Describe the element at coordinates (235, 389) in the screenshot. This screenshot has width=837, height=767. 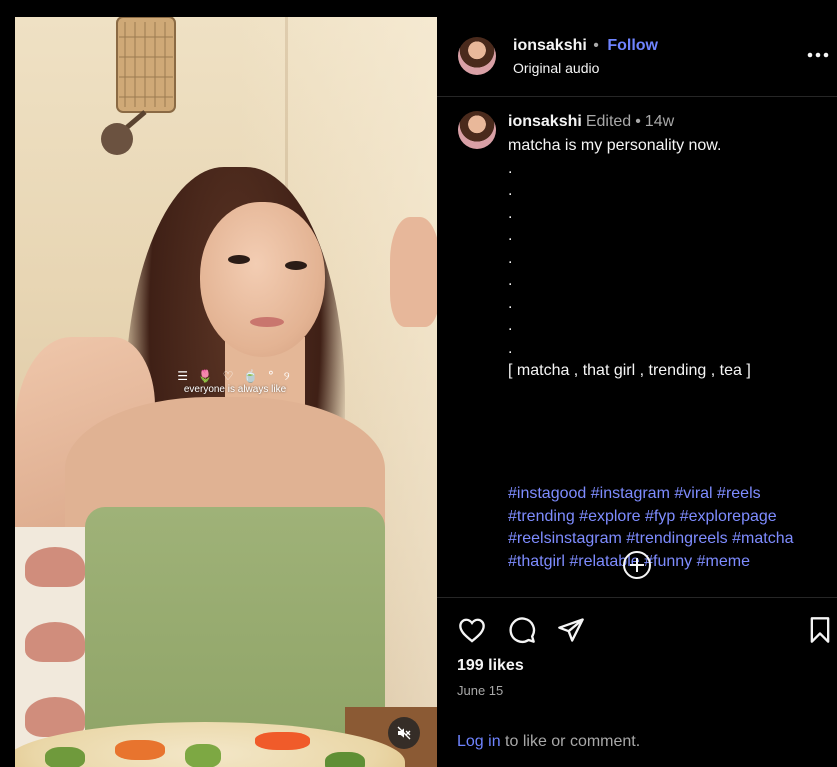
I see `sticker-caption: everyone is always like` at that location.